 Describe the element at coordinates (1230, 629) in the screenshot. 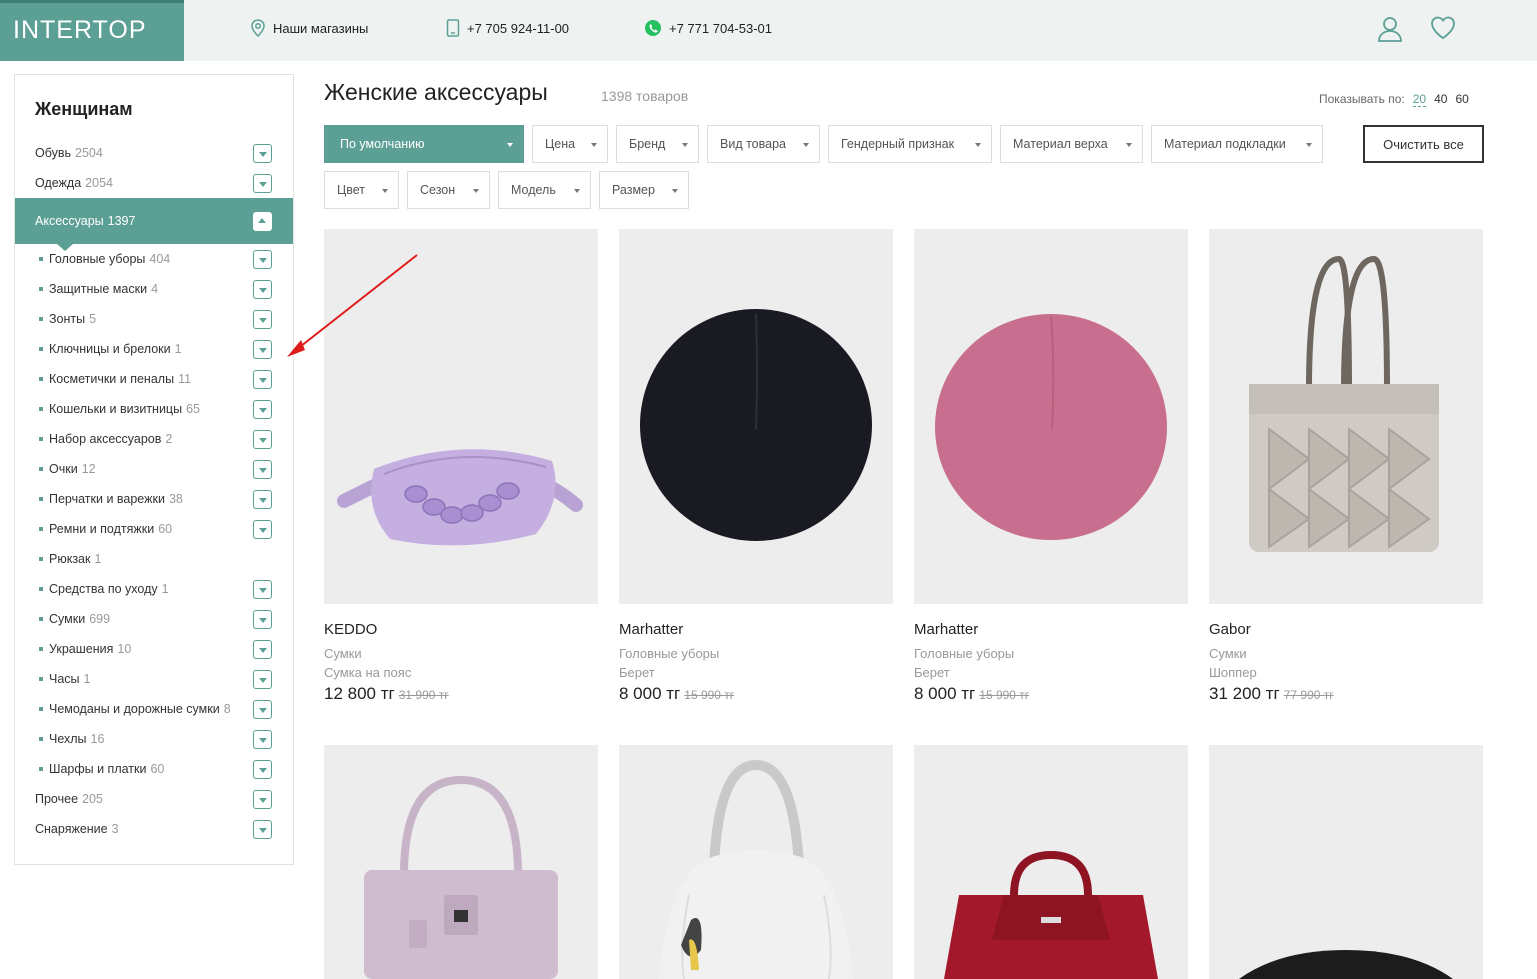

I see `product-brand: Gabor` at that location.